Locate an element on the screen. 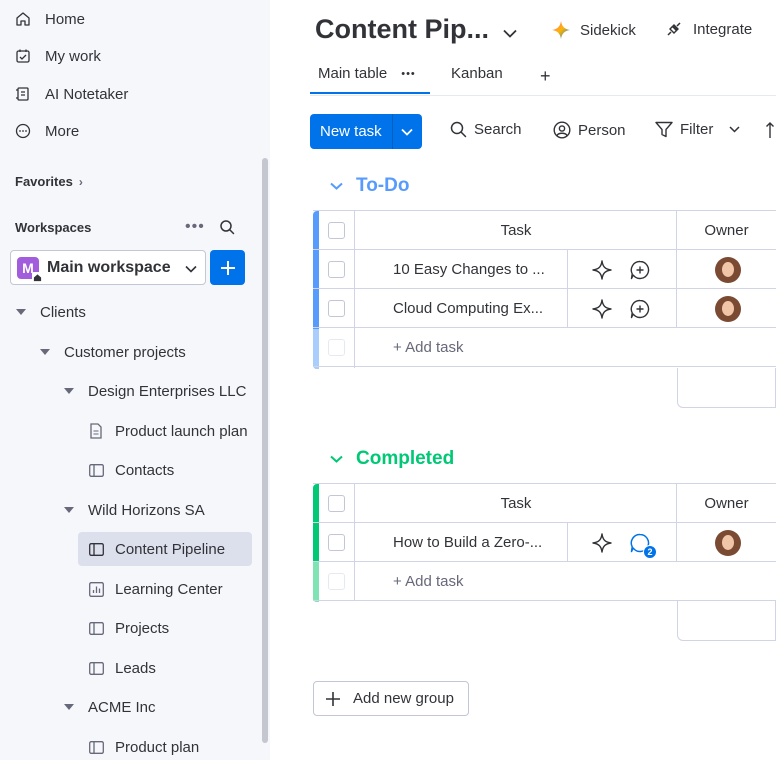 Image resolution: width=776 pixels, height=760 pixels. tab-main-table: Main table ••• is located at coordinates (367, 73).